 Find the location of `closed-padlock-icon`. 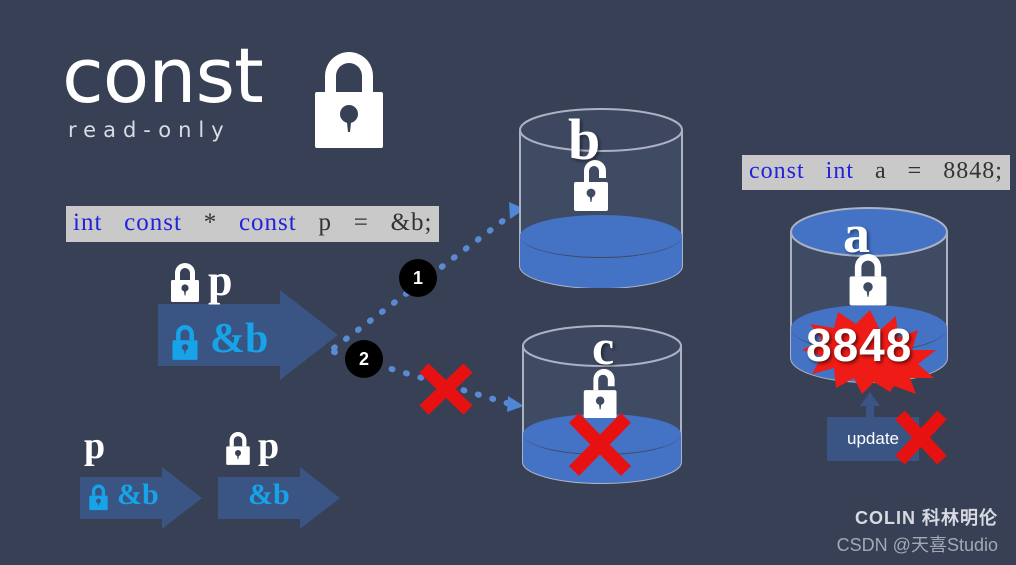

closed-padlock-icon is located at coordinates (868, 280).